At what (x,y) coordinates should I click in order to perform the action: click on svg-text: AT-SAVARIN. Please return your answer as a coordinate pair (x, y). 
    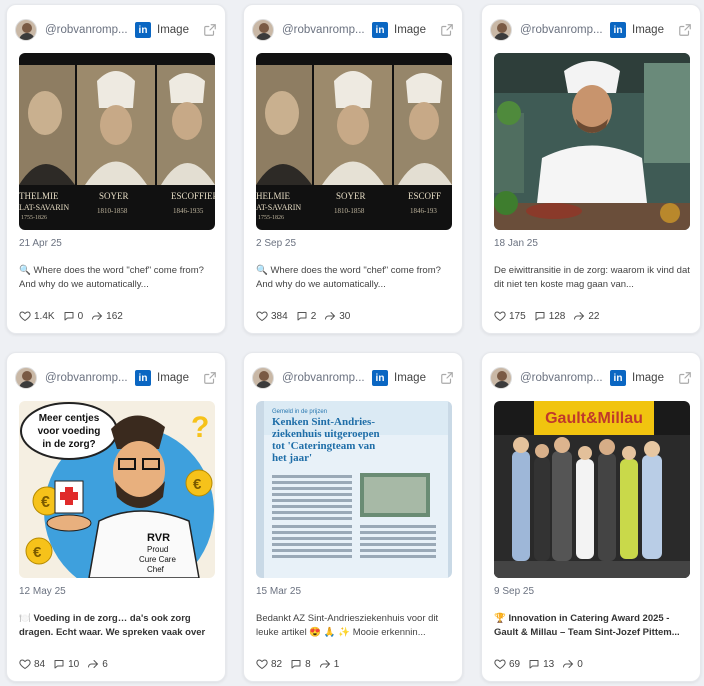
    Looking at the image, I should click on (278, 207).